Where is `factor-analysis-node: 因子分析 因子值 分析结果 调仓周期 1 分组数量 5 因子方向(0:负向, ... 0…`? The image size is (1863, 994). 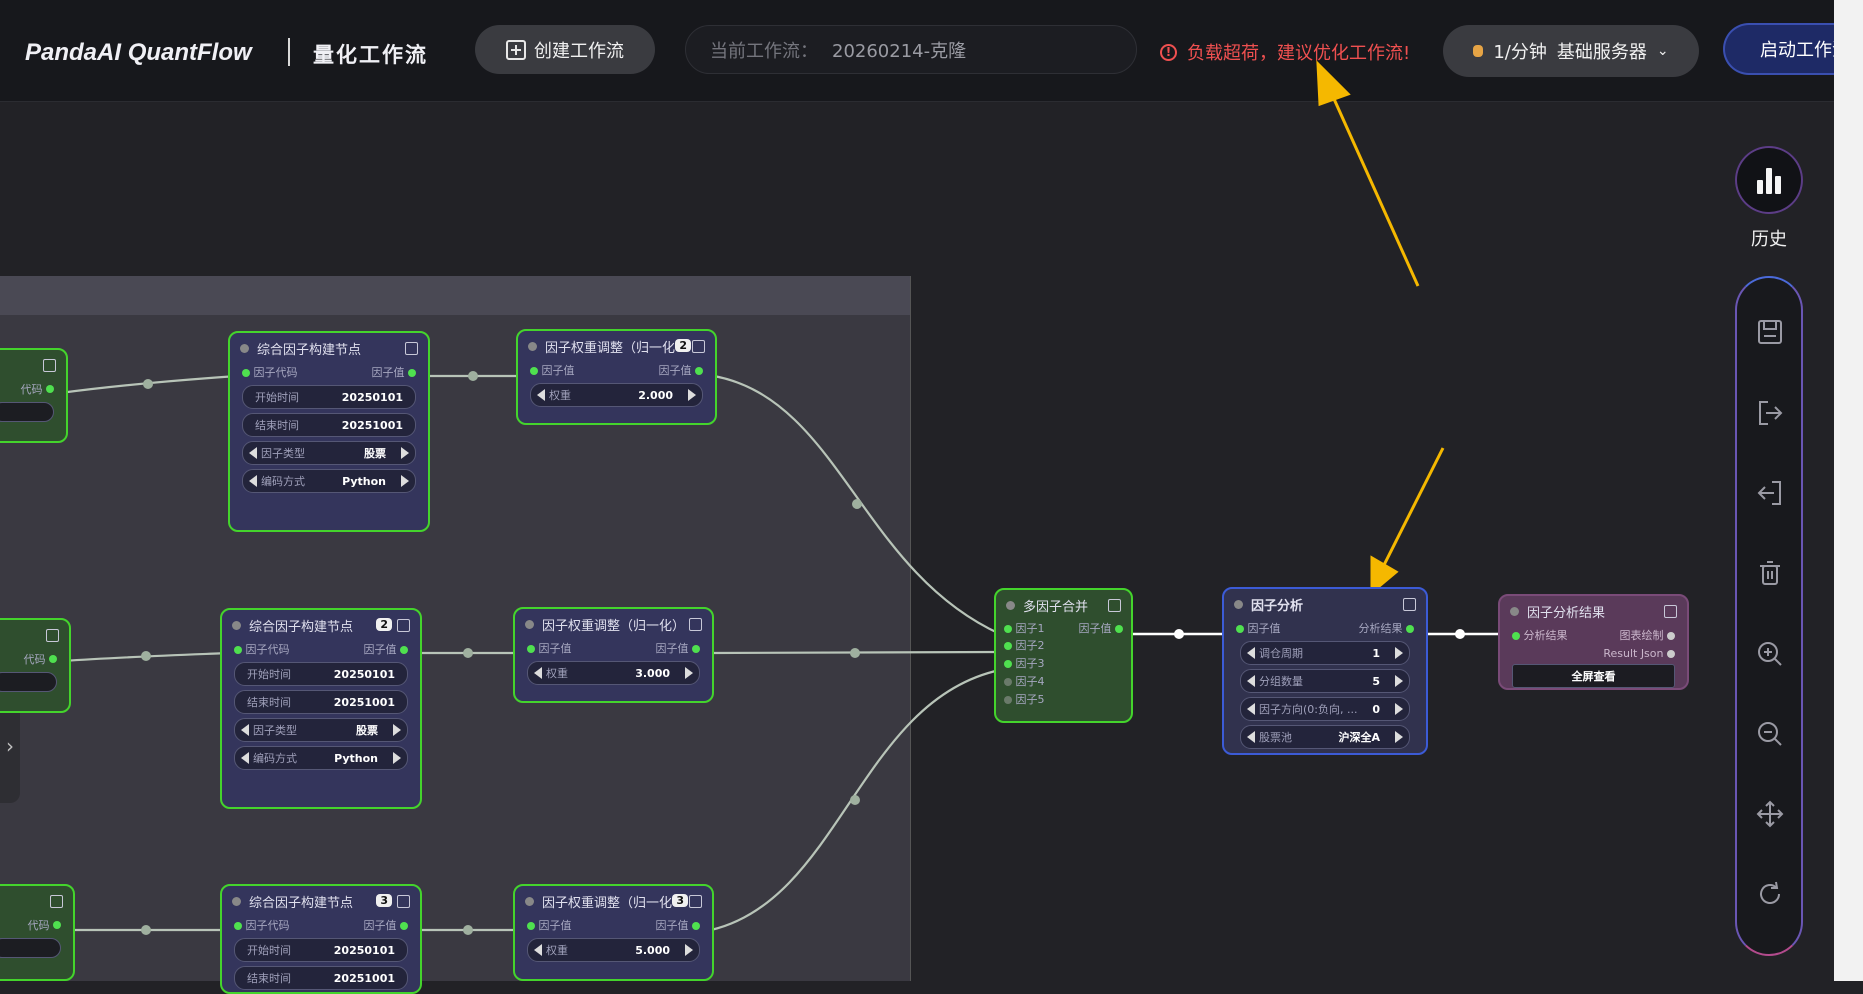
factor-analysis-node: 因子分析 因子值 分析结果 调仓周期 1 分组数量 5 因子方向(0:负向, ... 0… is located at coordinates (1325, 671).